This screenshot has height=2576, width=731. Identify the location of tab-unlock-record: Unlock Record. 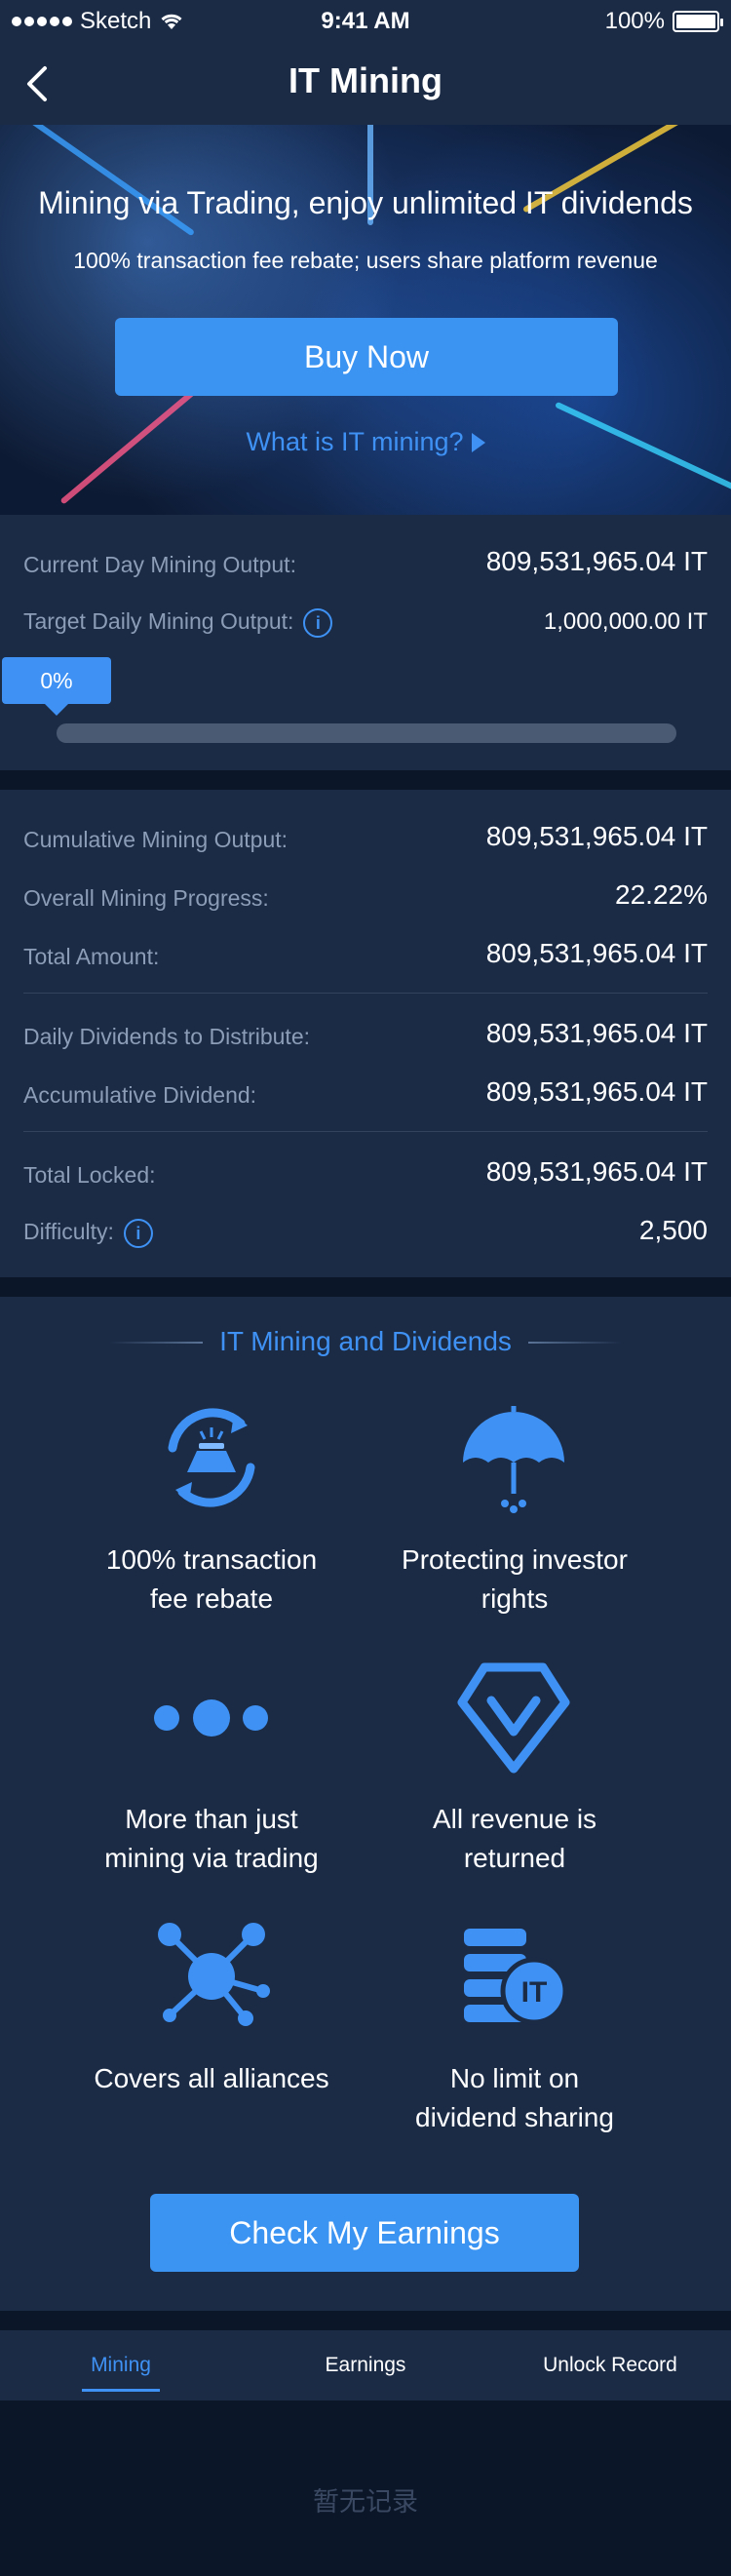
(610, 2365).